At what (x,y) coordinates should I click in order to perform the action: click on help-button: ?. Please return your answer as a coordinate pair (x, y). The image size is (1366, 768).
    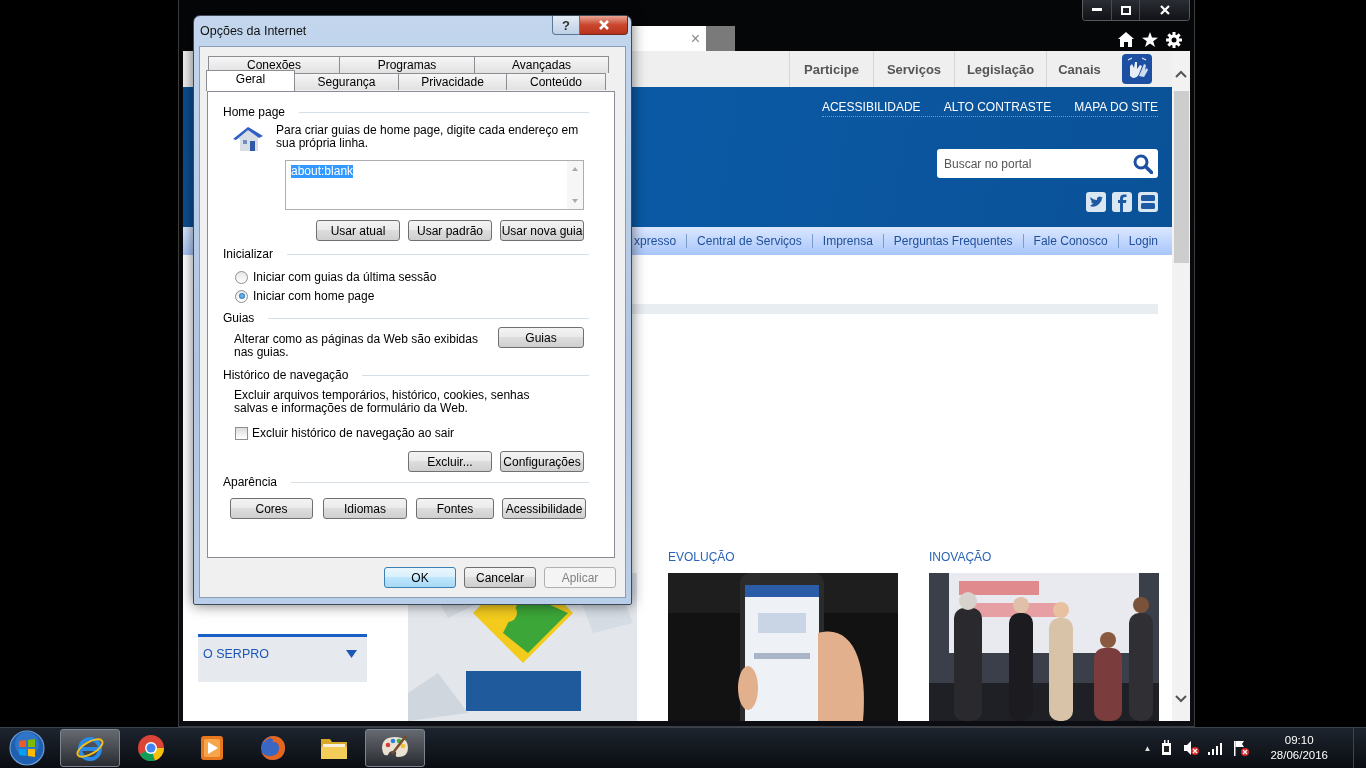
    Looking at the image, I should click on (566, 25).